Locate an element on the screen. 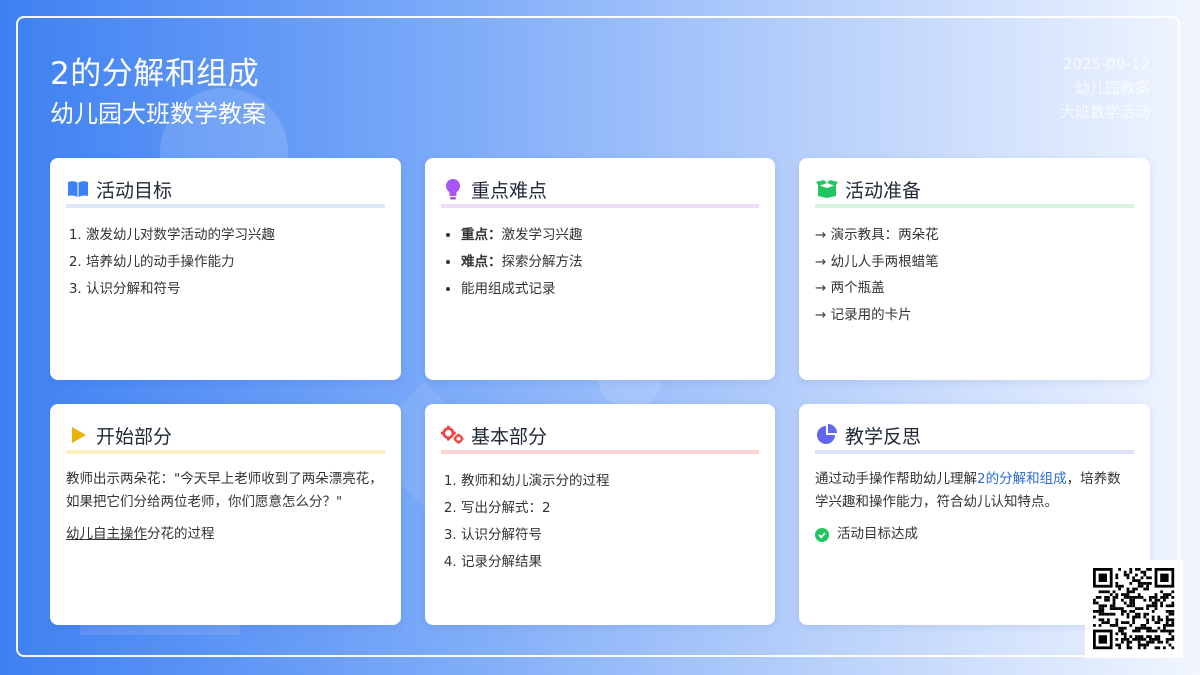 Image resolution: width=1200 pixels, height=675 pixels. list-item: → 记录用的卡片 is located at coordinates (863, 314).